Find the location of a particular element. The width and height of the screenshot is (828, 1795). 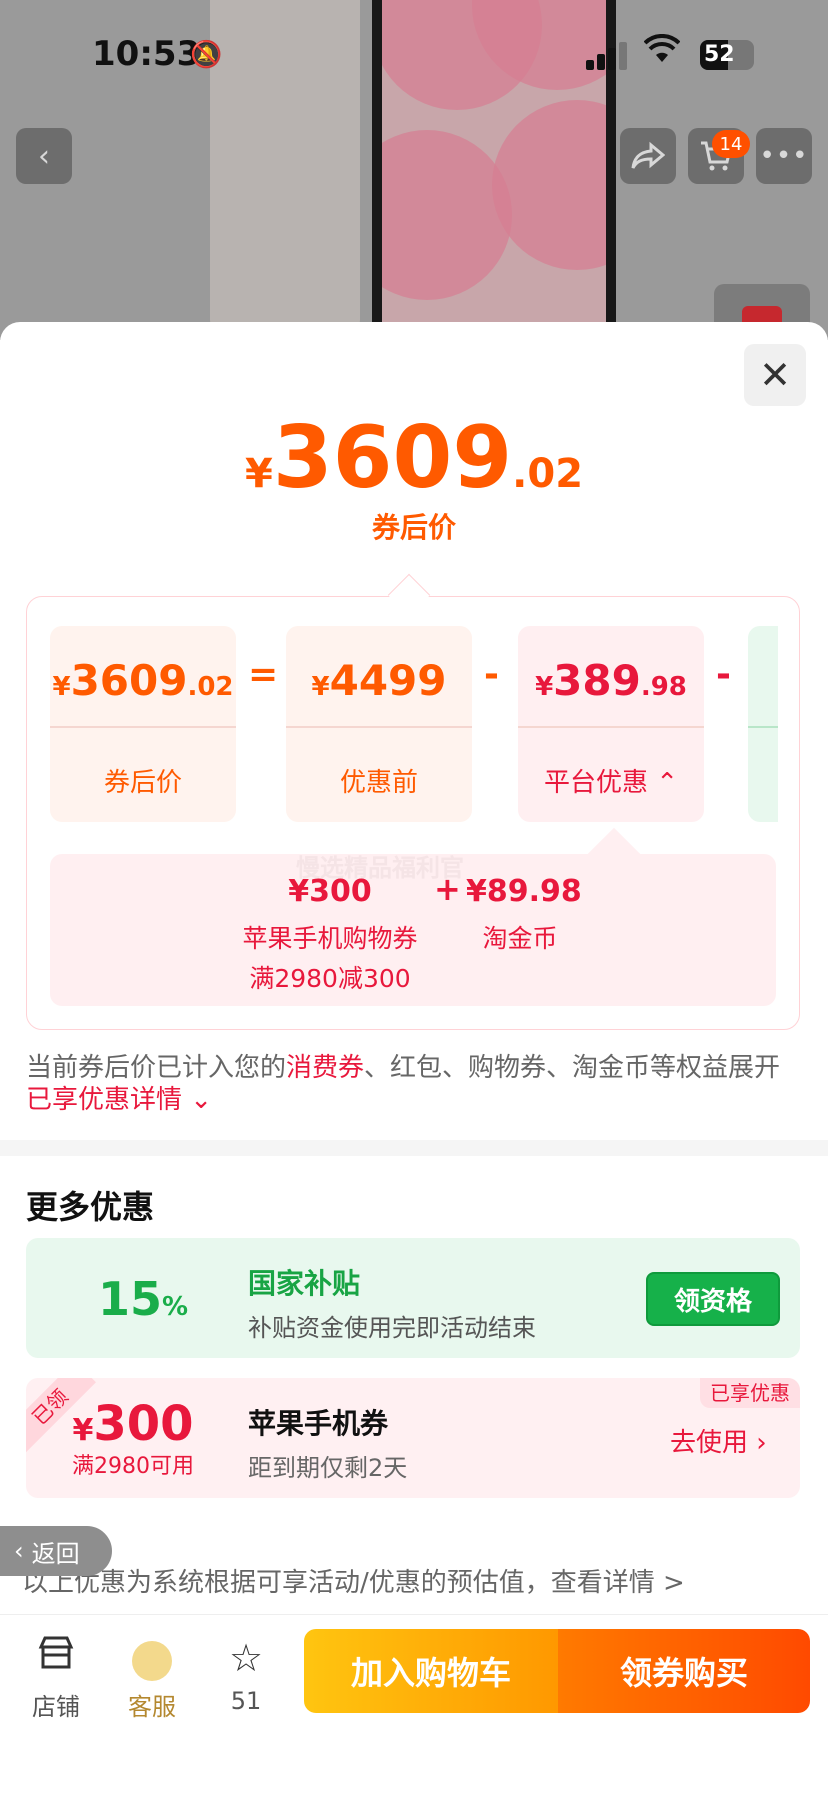

card-partial-next is located at coordinates (763, 724).